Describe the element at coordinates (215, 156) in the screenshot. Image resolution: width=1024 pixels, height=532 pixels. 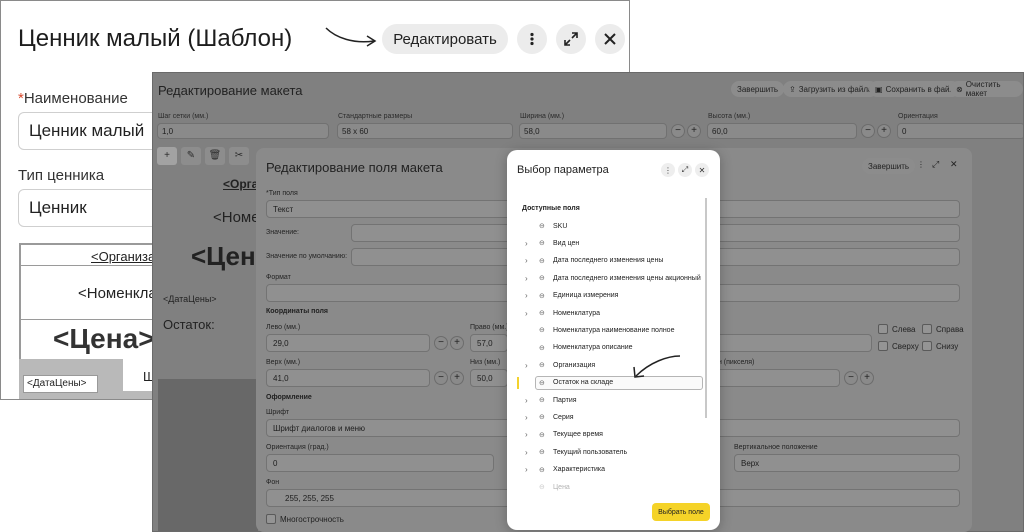
I see `delete-icon: 🗑` at that location.